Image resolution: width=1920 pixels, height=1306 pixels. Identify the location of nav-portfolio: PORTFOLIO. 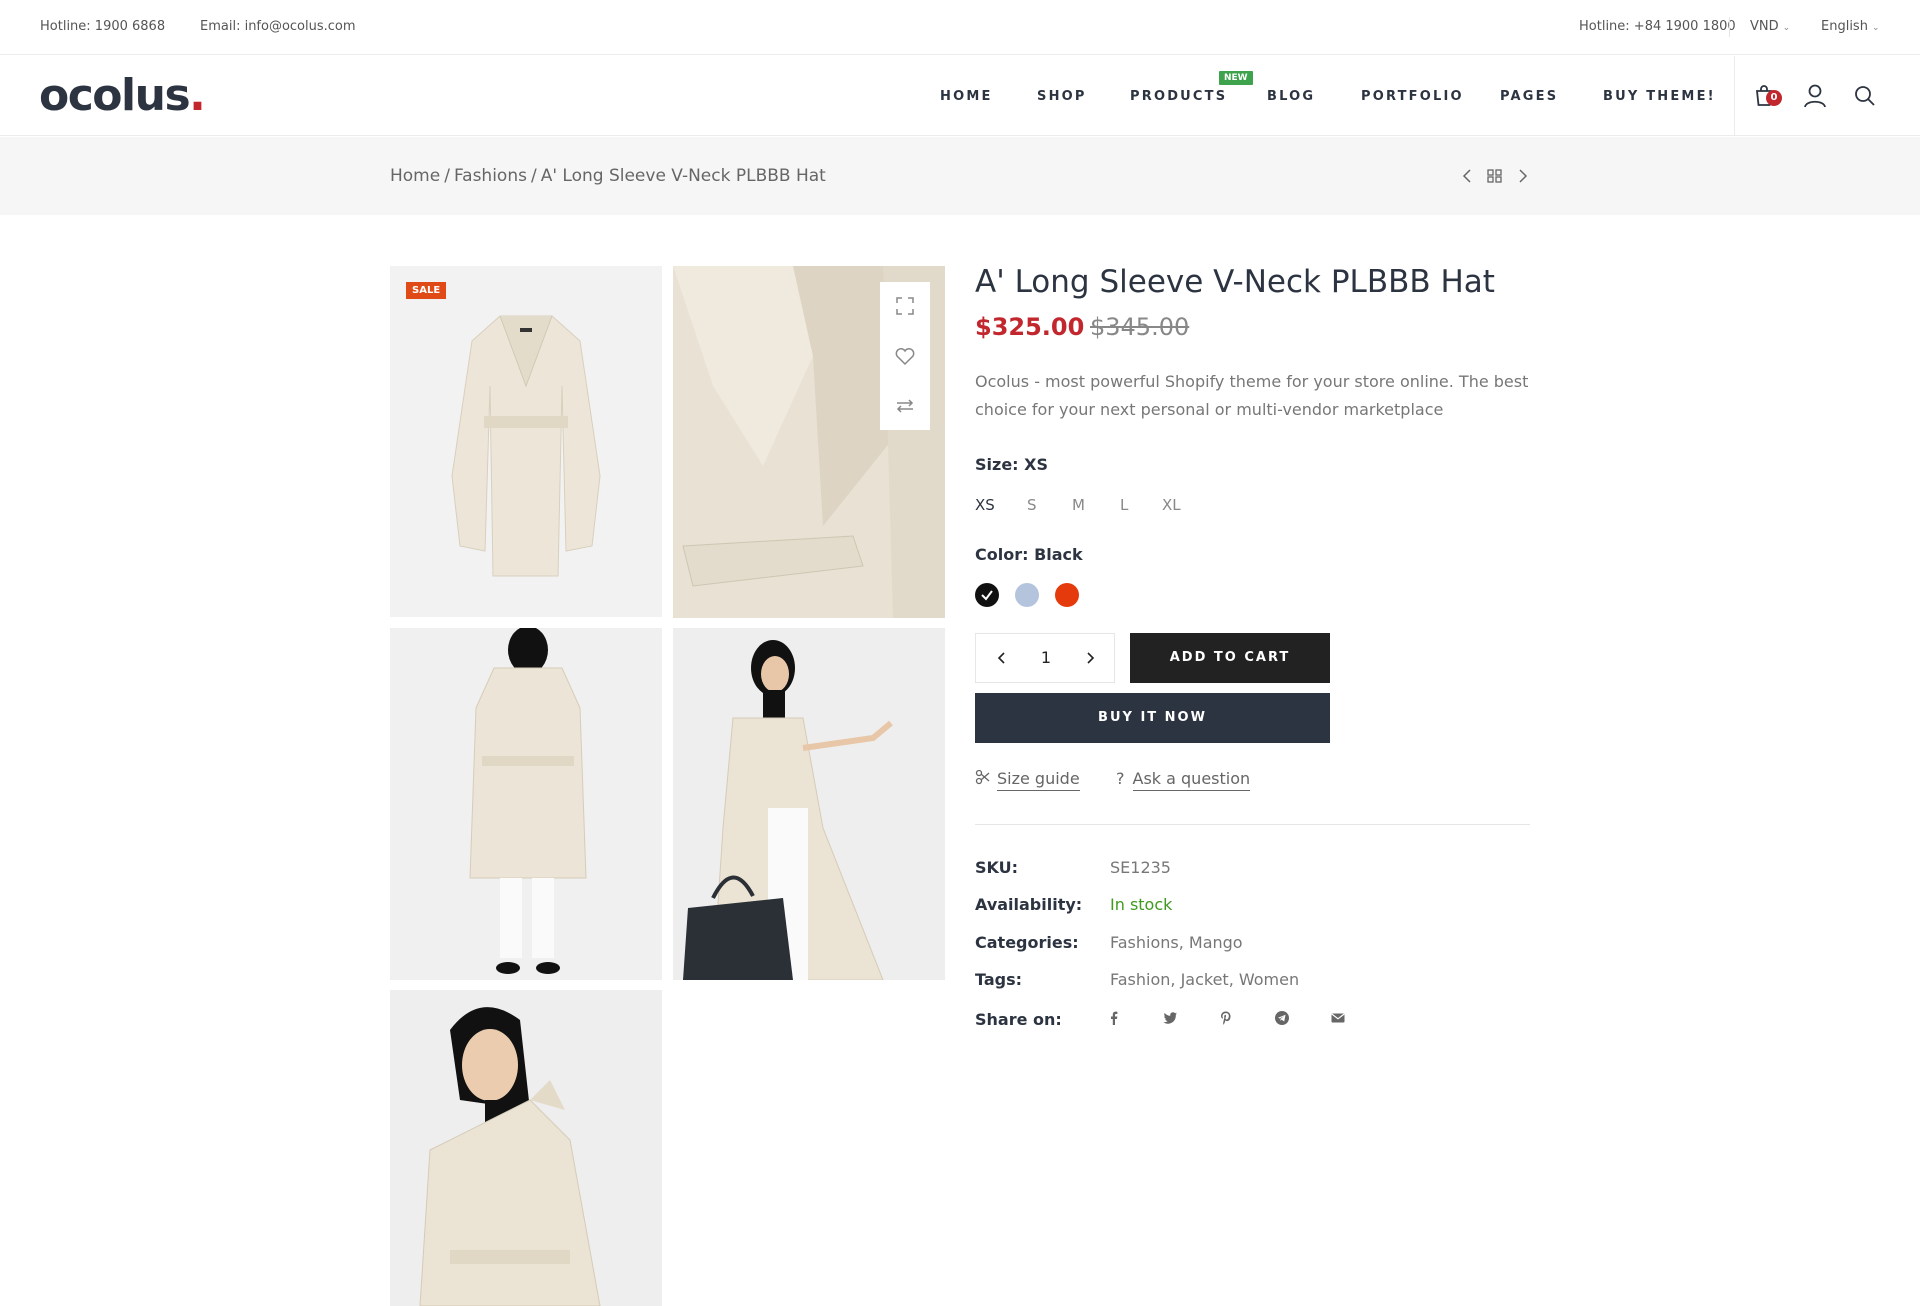
(1412, 96).